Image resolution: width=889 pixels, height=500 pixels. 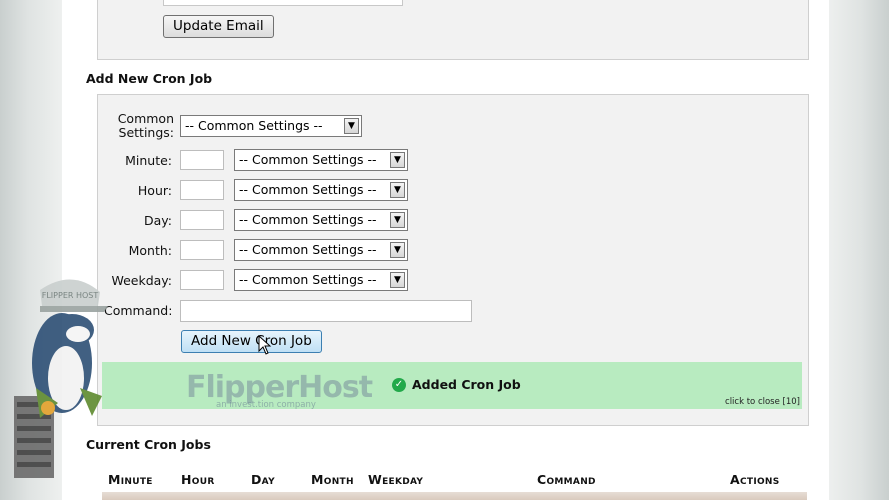 What do you see at coordinates (762, 402) in the screenshot?
I see `click-to-close-link: click to close [10]` at bounding box center [762, 402].